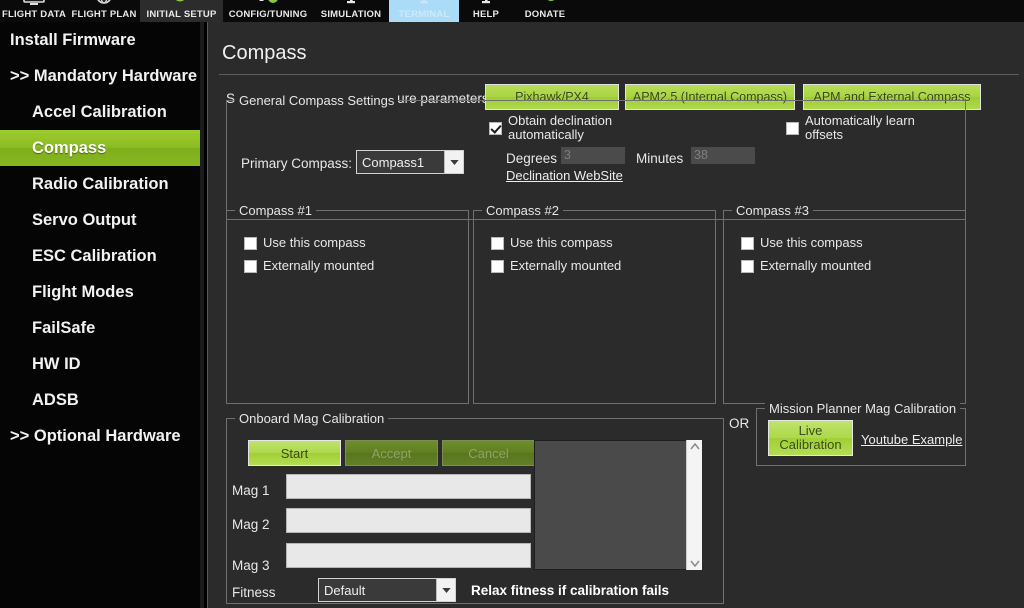 This screenshot has width=1024, height=608. Describe the element at coordinates (911, 439) in the screenshot. I see `youtube-example-link: Youtube Example` at that location.